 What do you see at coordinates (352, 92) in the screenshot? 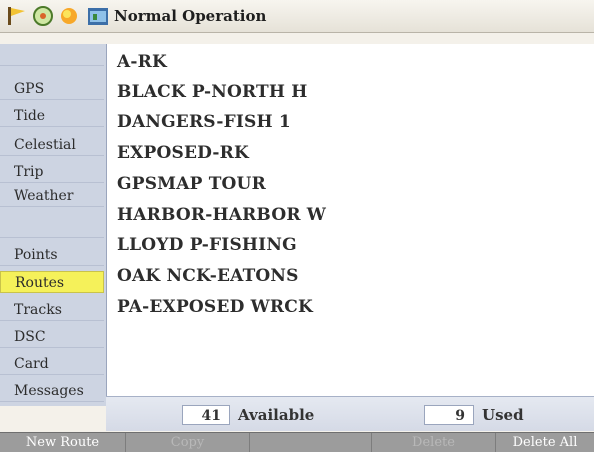
I see `route-item: BLACK P-NORTH H` at bounding box center [352, 92].